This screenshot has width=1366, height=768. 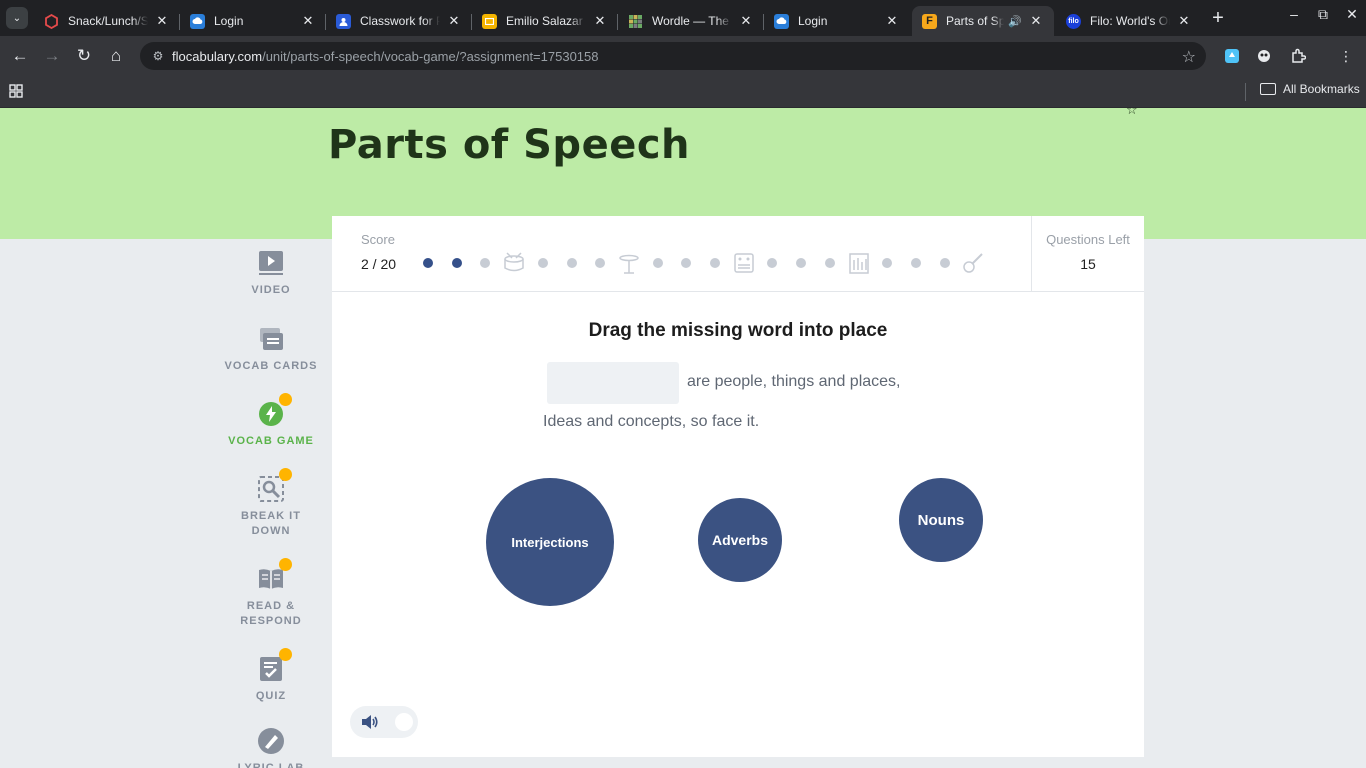 I want to click on home-button: ⌂, so click(x=116, y=56).